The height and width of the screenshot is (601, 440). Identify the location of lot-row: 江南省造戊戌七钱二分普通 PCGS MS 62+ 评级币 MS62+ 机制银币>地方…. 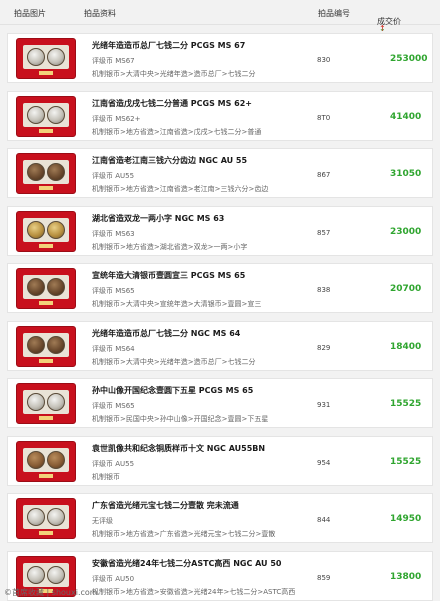
(220, 115).